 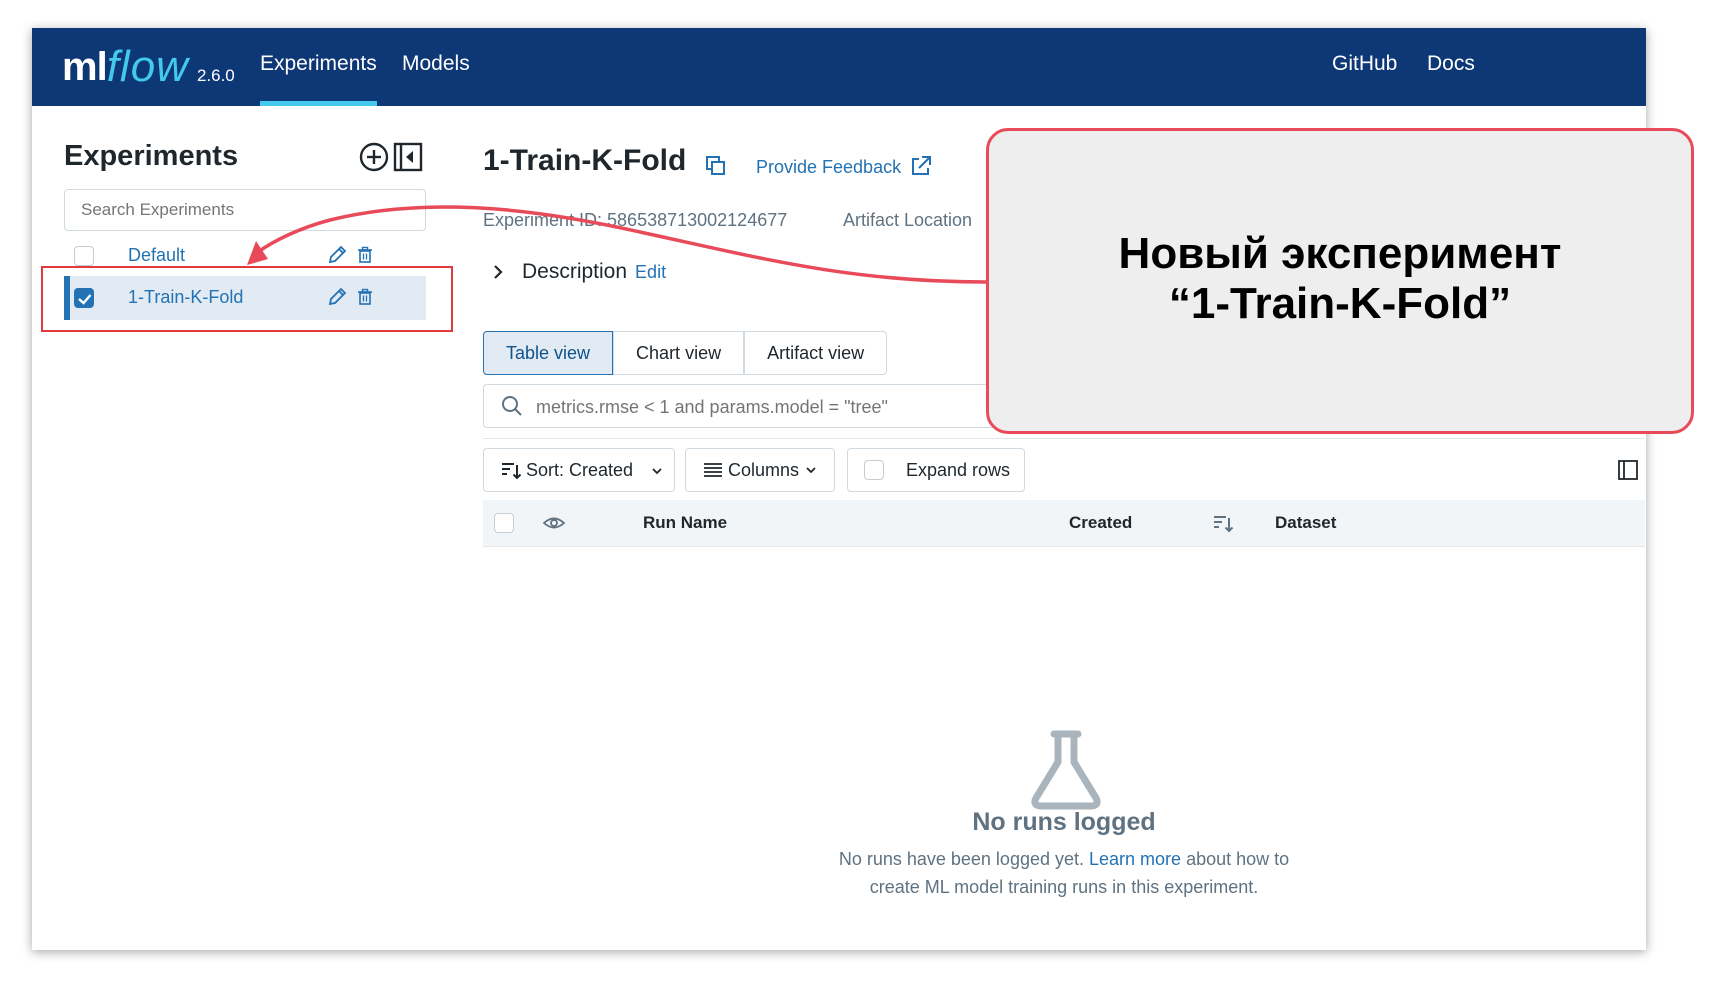 What do you see at coordinates (84, 256) in the screenshot?
I see `experiment-checkbox` at bounding box center [84, 256].